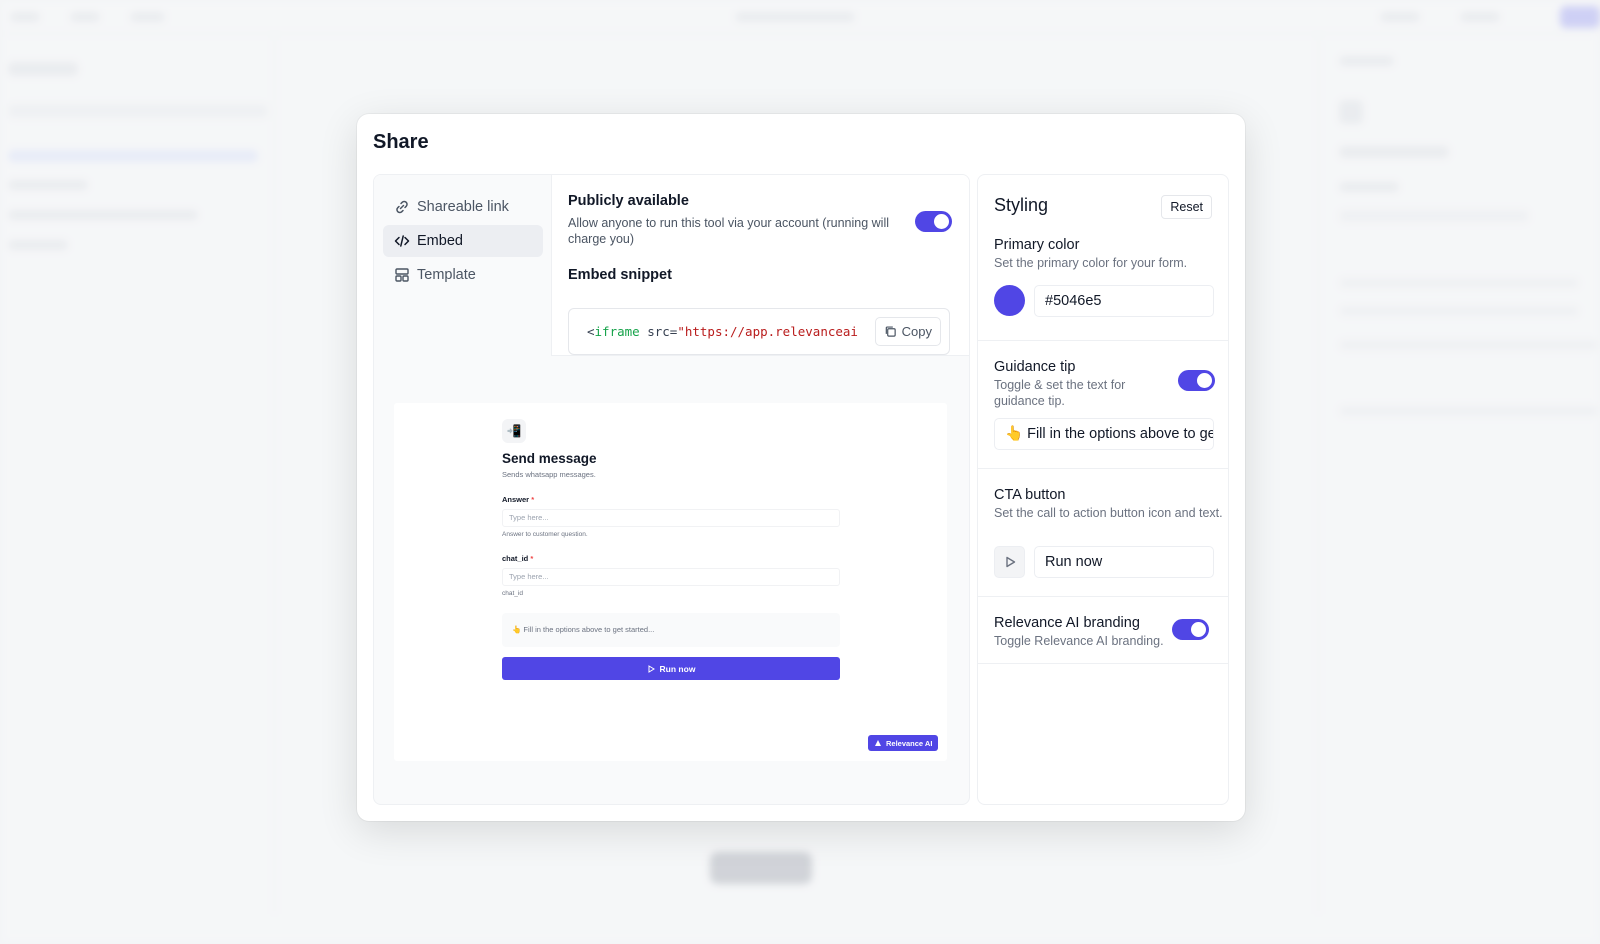  What do you see at coordinates (1124, 562) in the screenshot?
I see `cta-button-input: Run now` at bounding box center [1124, 562].